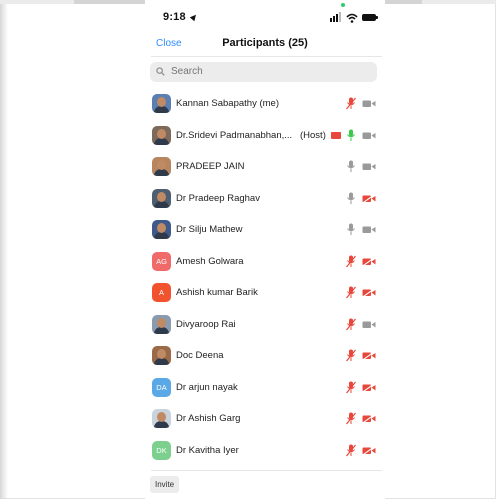  I want to click on status-bar: 9:18, so click(265, 17).